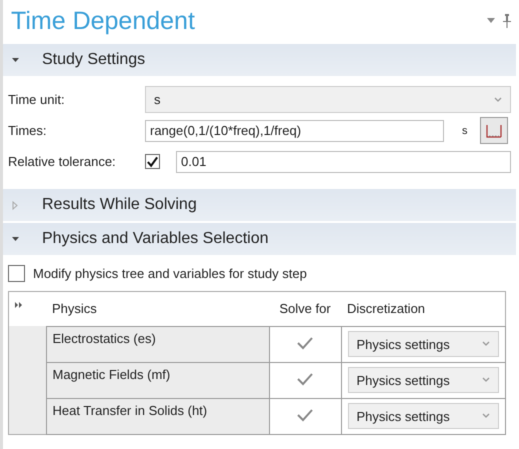  I want to click on times-input: range(0,1/(10*freq),1/freq), so click(294, 131).